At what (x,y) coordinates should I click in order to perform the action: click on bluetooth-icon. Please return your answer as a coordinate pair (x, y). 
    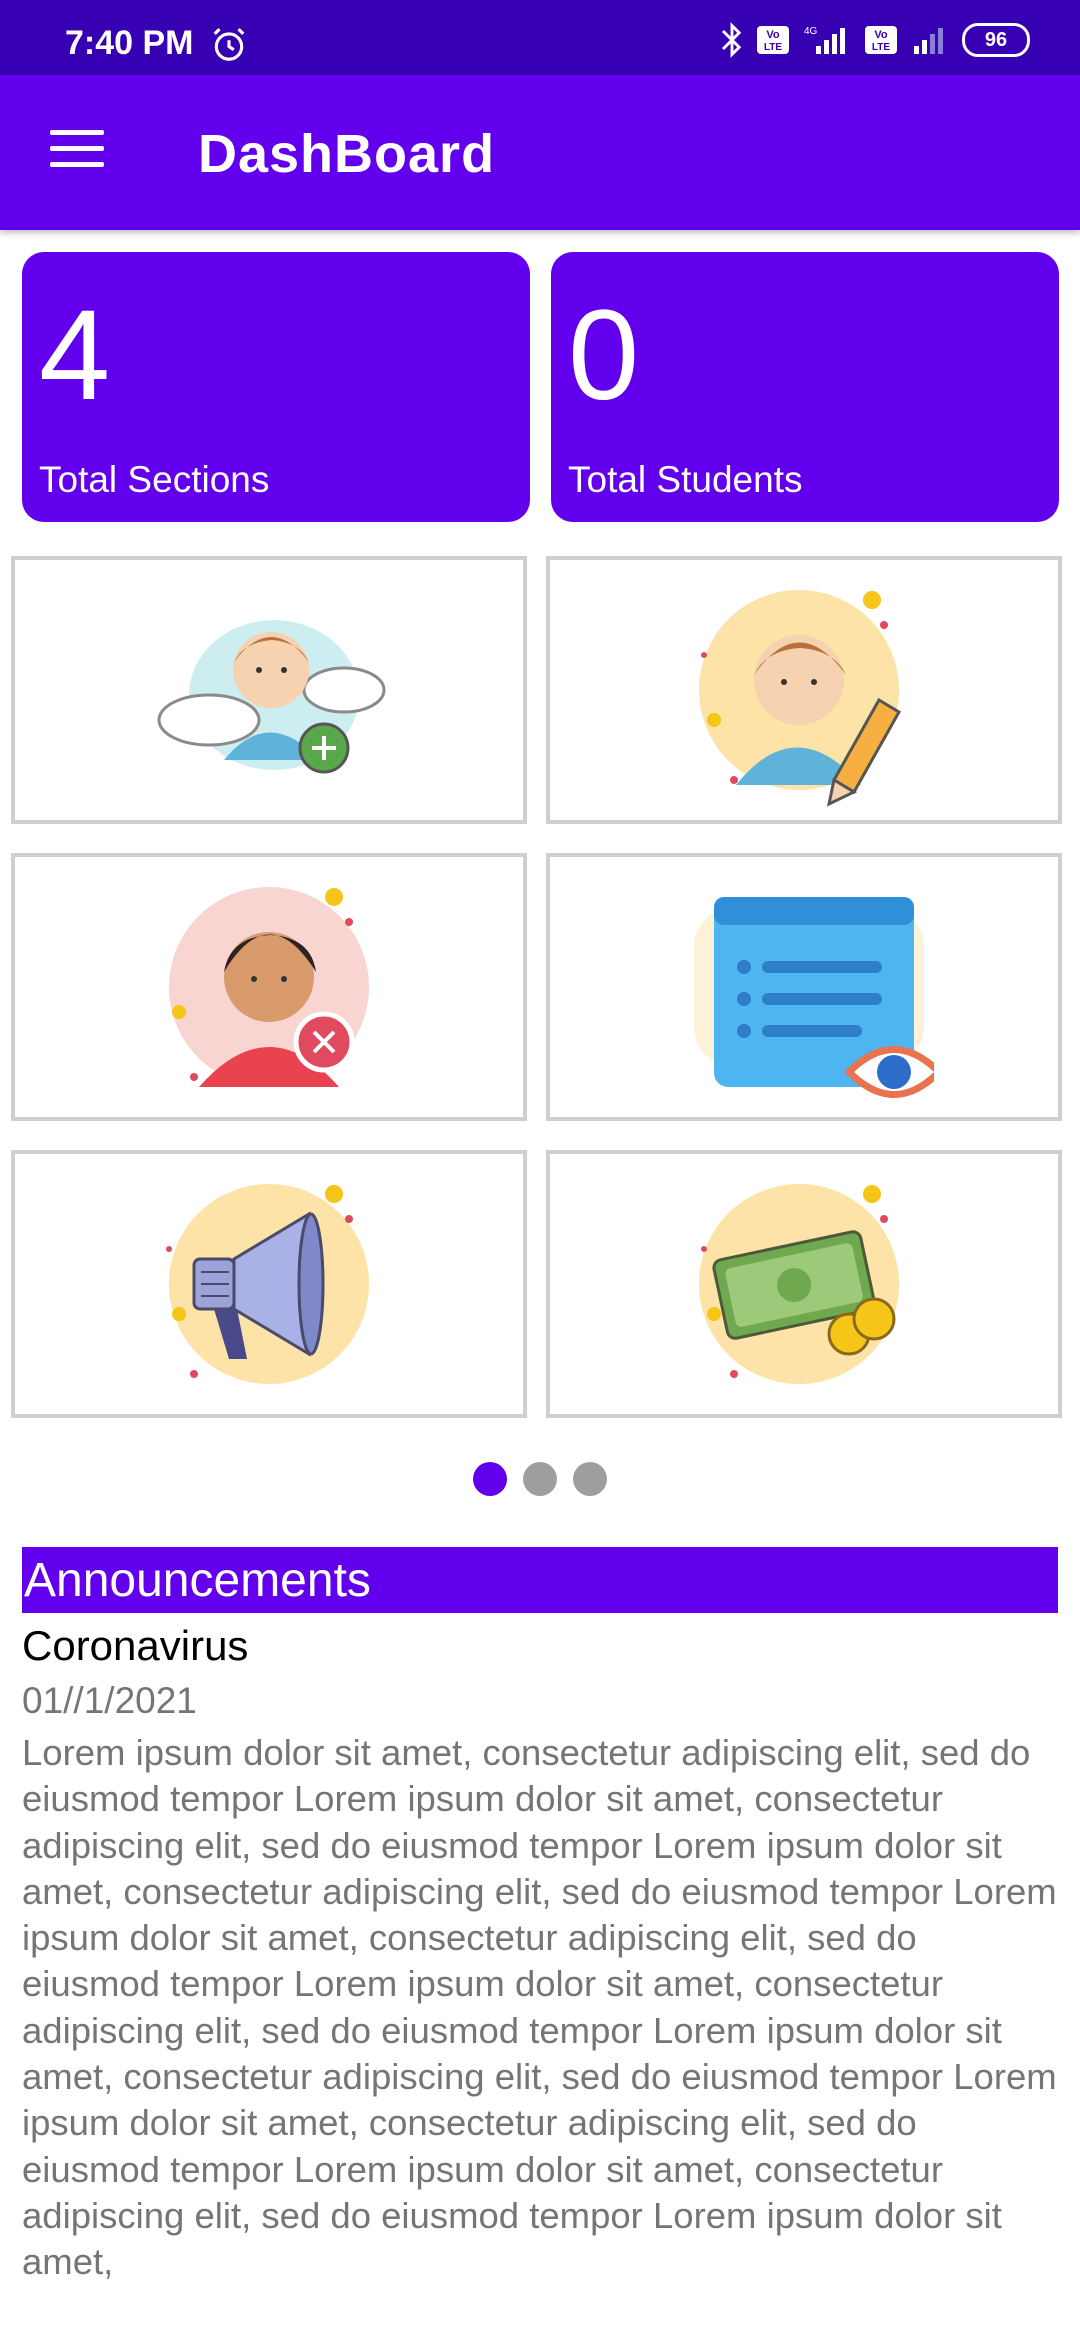
    Looking at the image, I should click on (731, 40).